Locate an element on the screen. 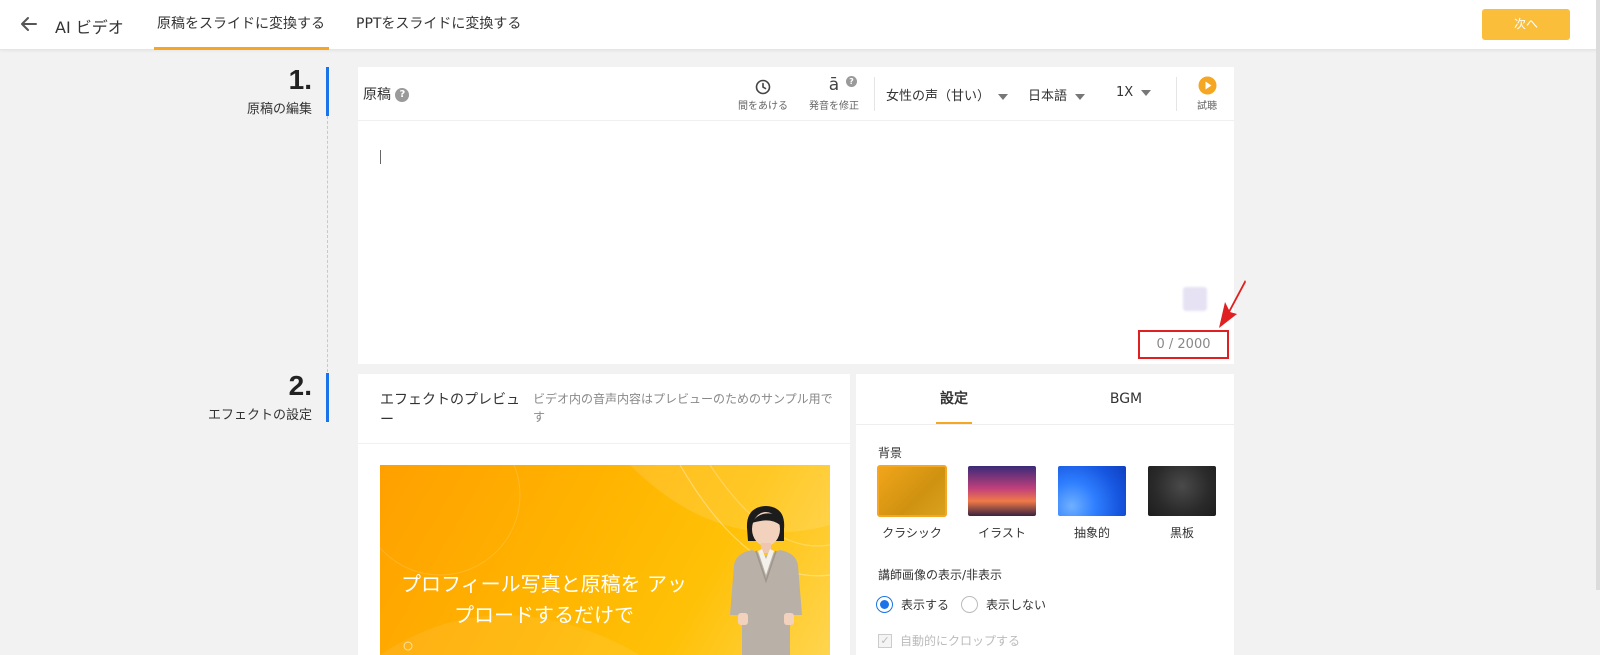 Image resolution: width=1600 pixels, height=655 pixels. voice-select: 女性の声（甘い） is located at coordinates (947, 94).